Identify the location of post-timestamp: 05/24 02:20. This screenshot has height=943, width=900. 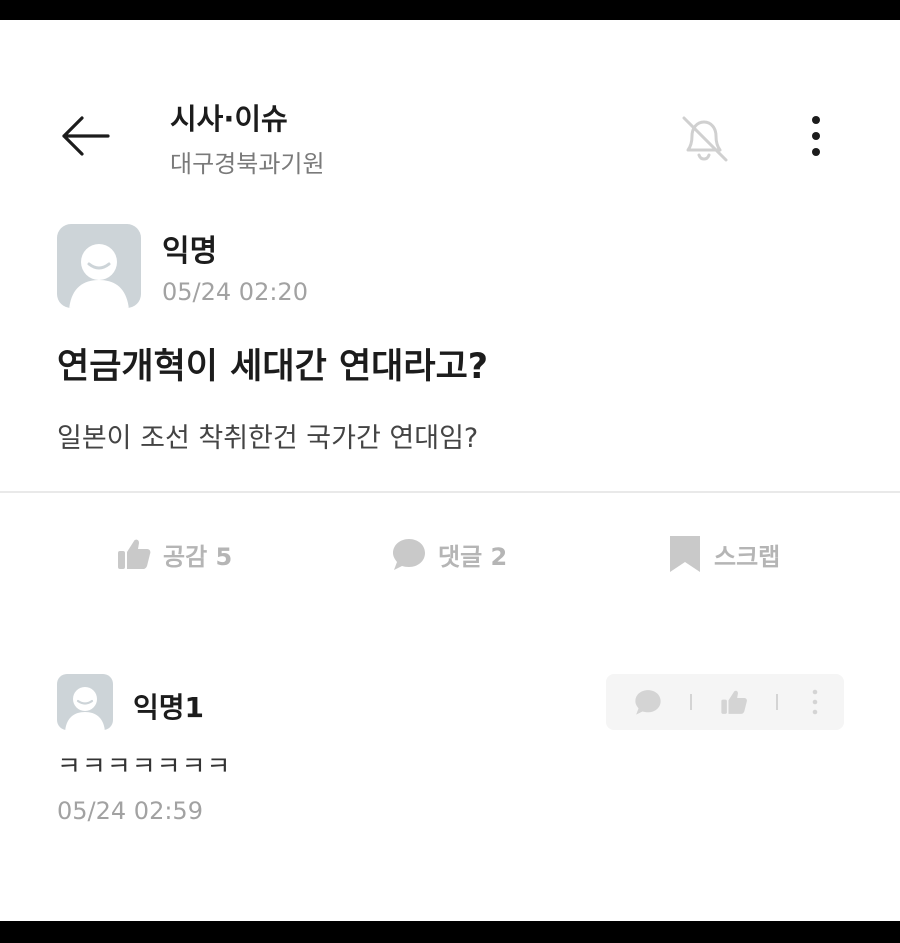
(235, 292).